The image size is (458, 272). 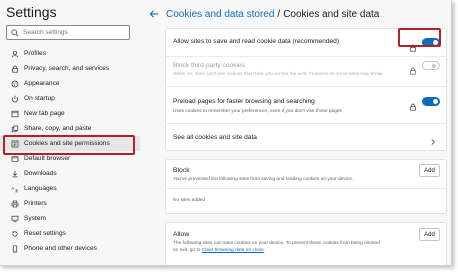 I want to click on sidebar-item-label: On startup, so click(x=39, y=98).